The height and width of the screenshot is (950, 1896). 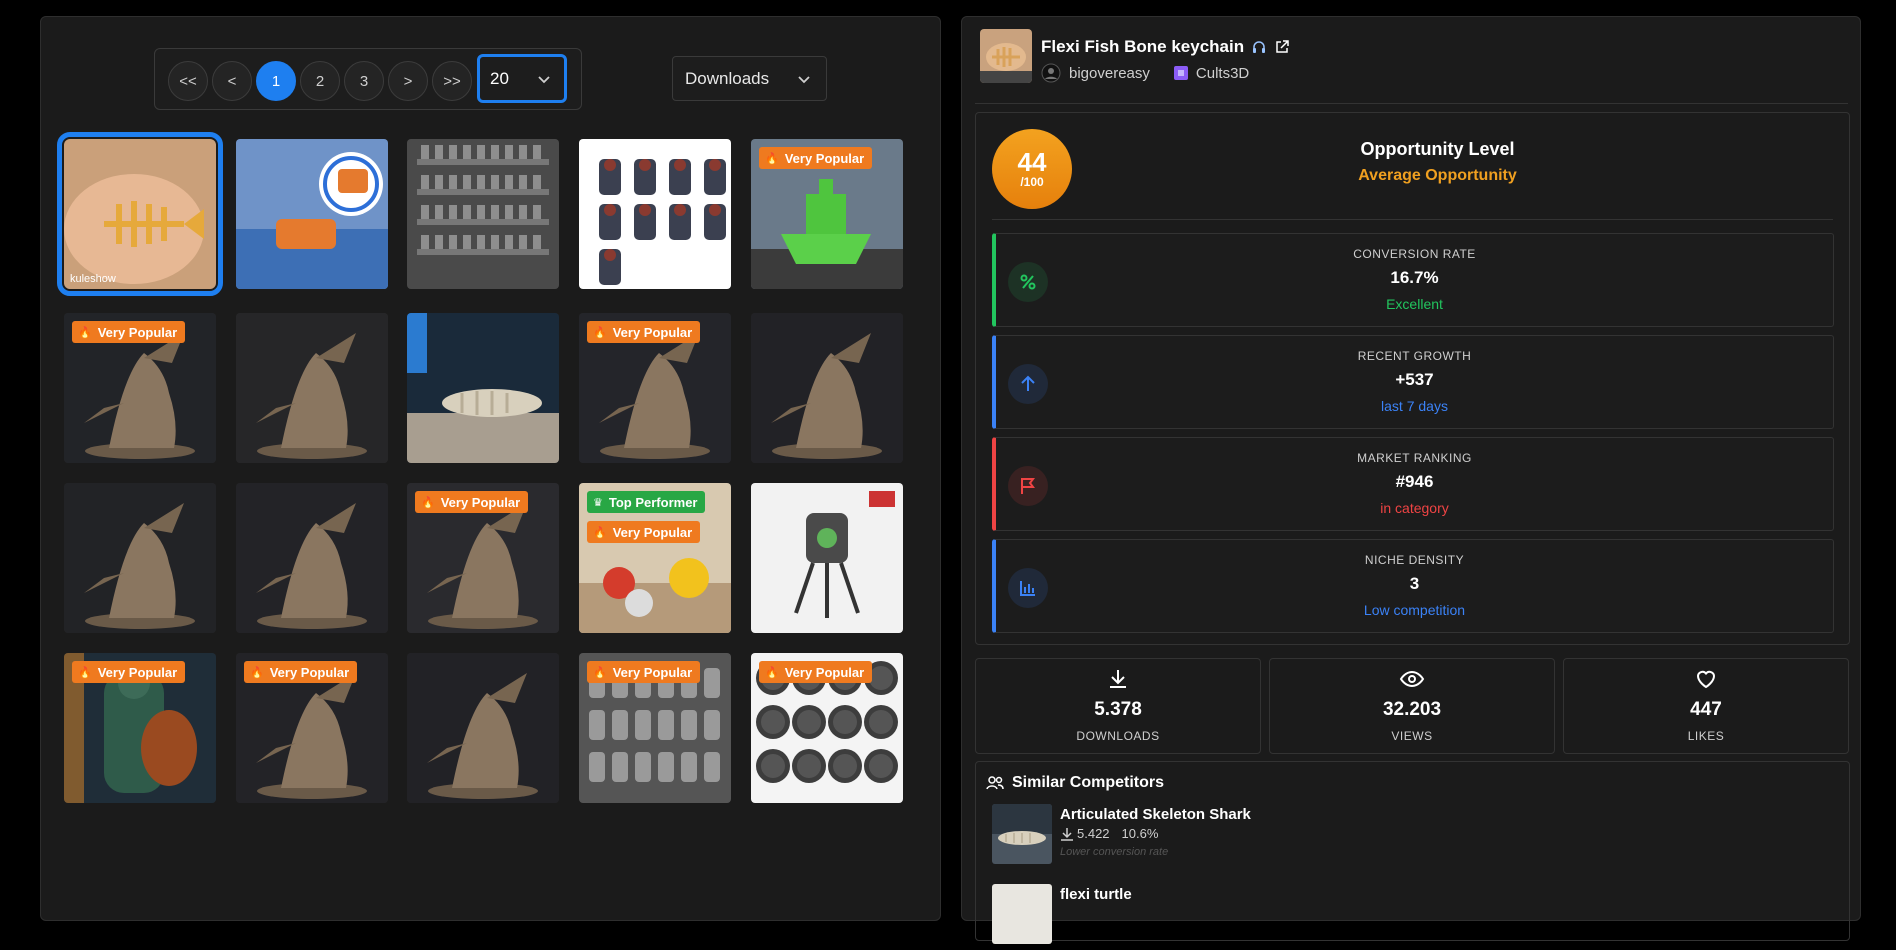 I want to click on metric-niche-density: NICHE DENSITY 3 Low competition, so click(x=1413, y=586).